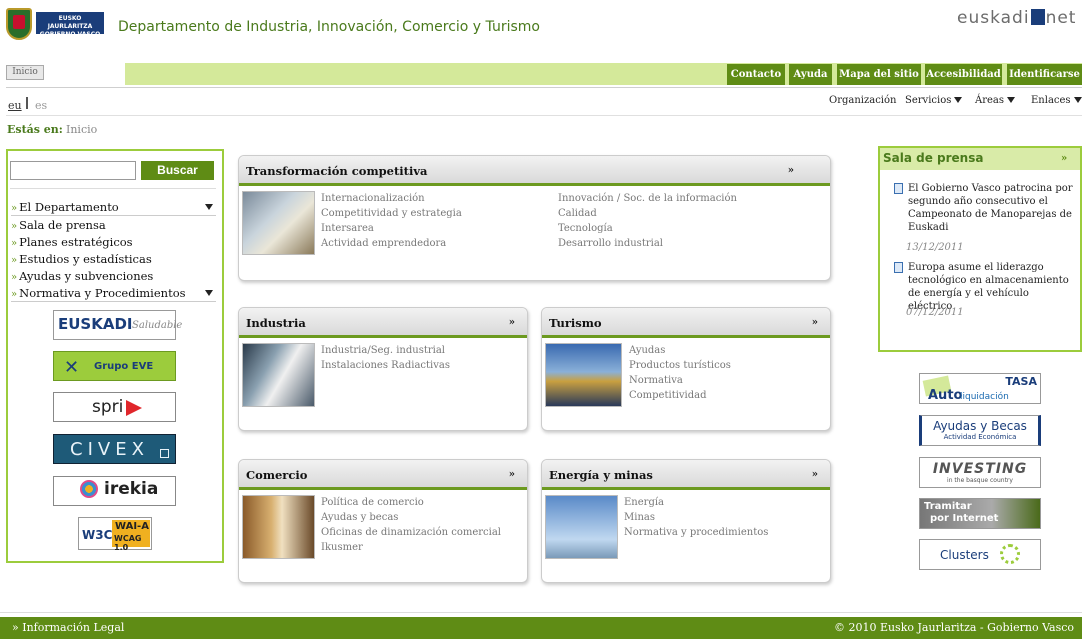  What do you see at coordinates (383, 243) in the screenshot?
I see `link: Actividad emprendedora` at bounding box center [383, 243].